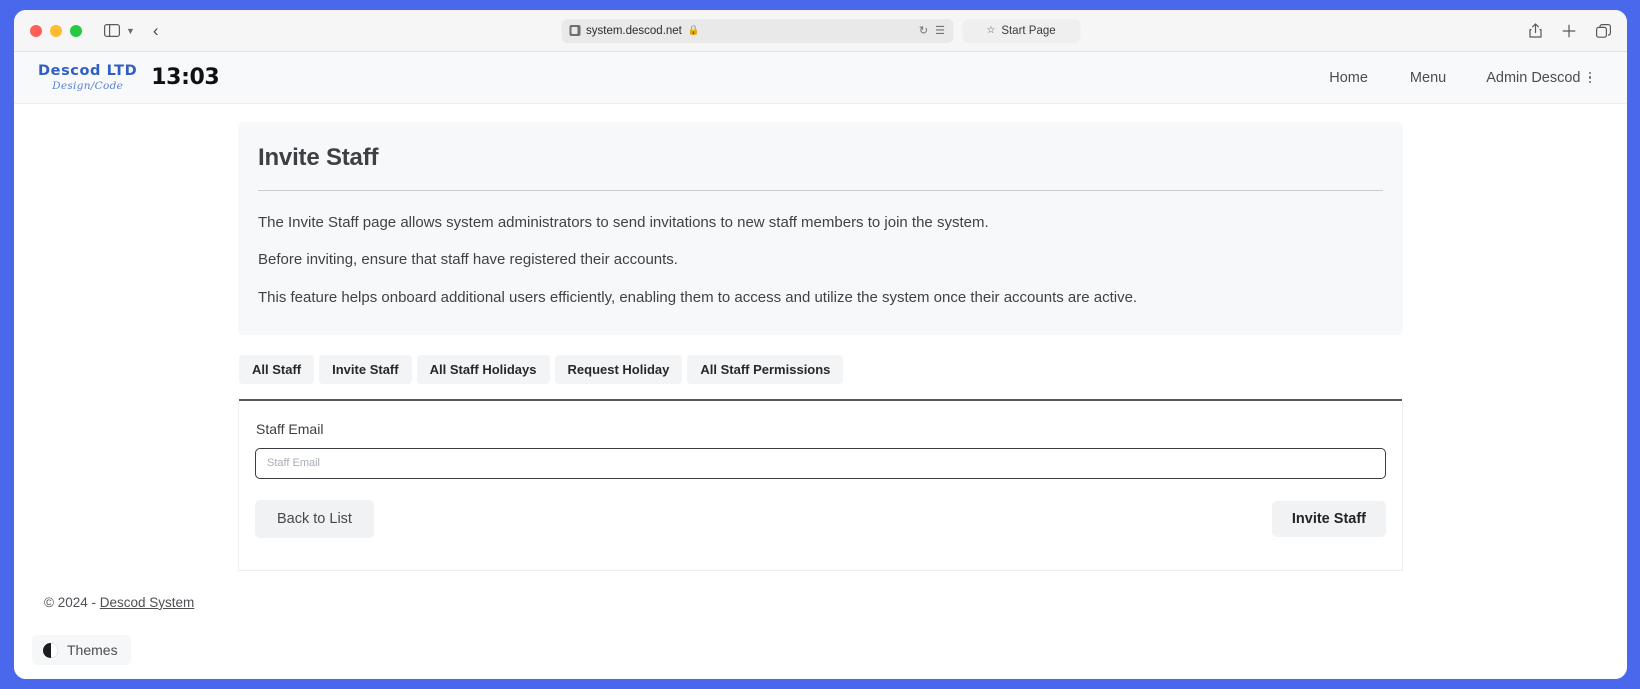 Image resolution: width=1640 pixels, height=689 pixels. What do you see at coordinates (147, 602) in the screenshot?
I see `footer-link-descod-system: Descod System` at bounding box center [147, 602].